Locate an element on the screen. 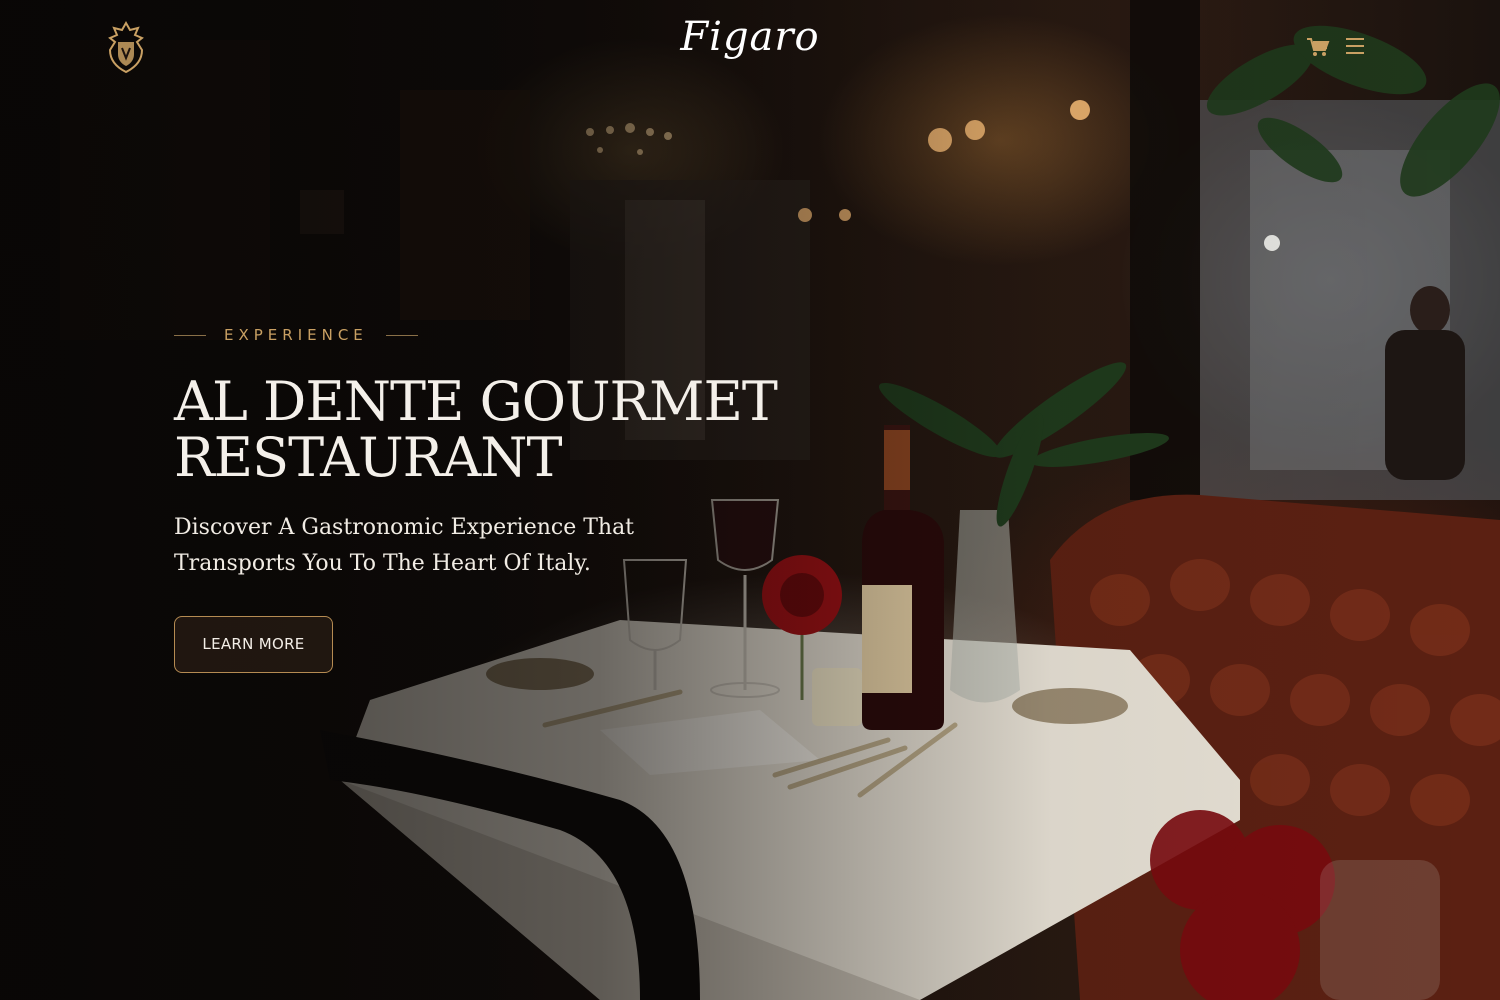  hero-title-line-2: RESTAURANT is located at coordinates (368, 457).